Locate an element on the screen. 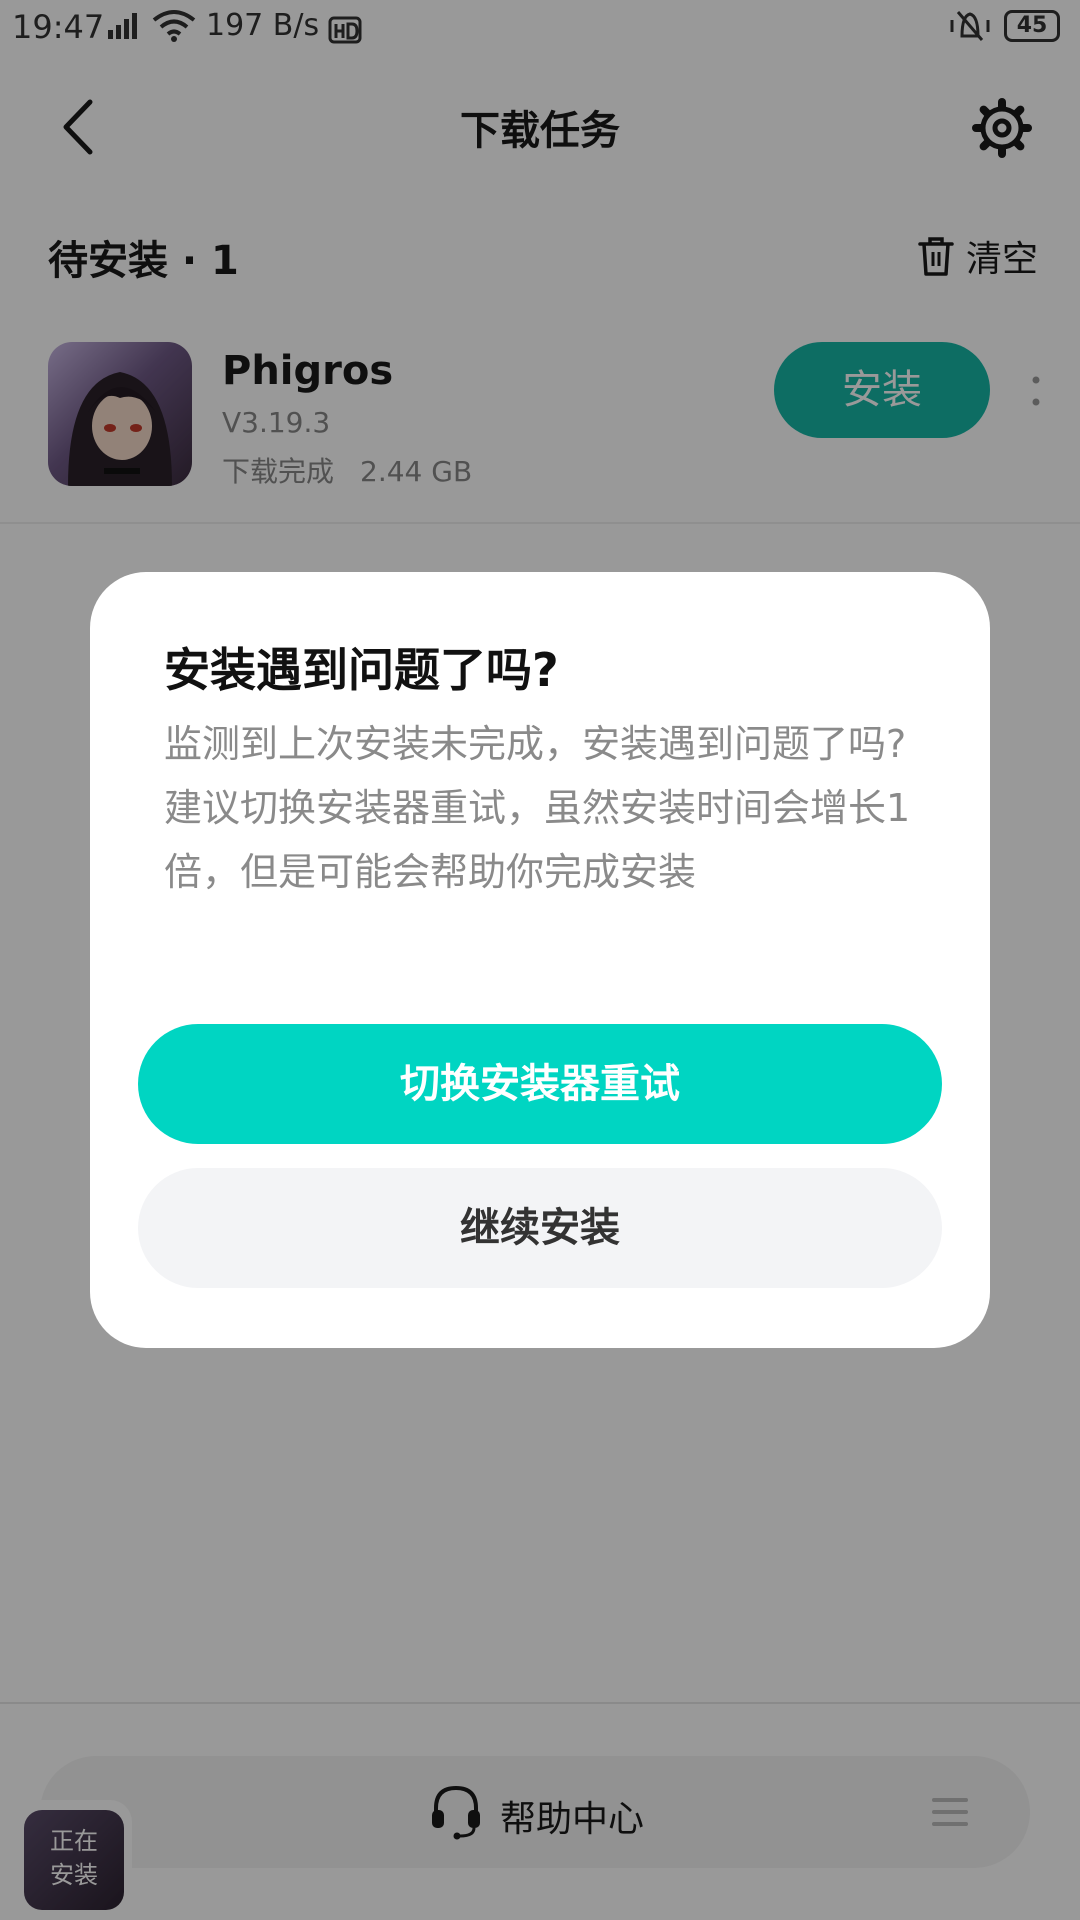 This screenshot has width=1080, height=1920. dialog-title: 安装遇到问题了吗? is located at coordinates (361, 670).